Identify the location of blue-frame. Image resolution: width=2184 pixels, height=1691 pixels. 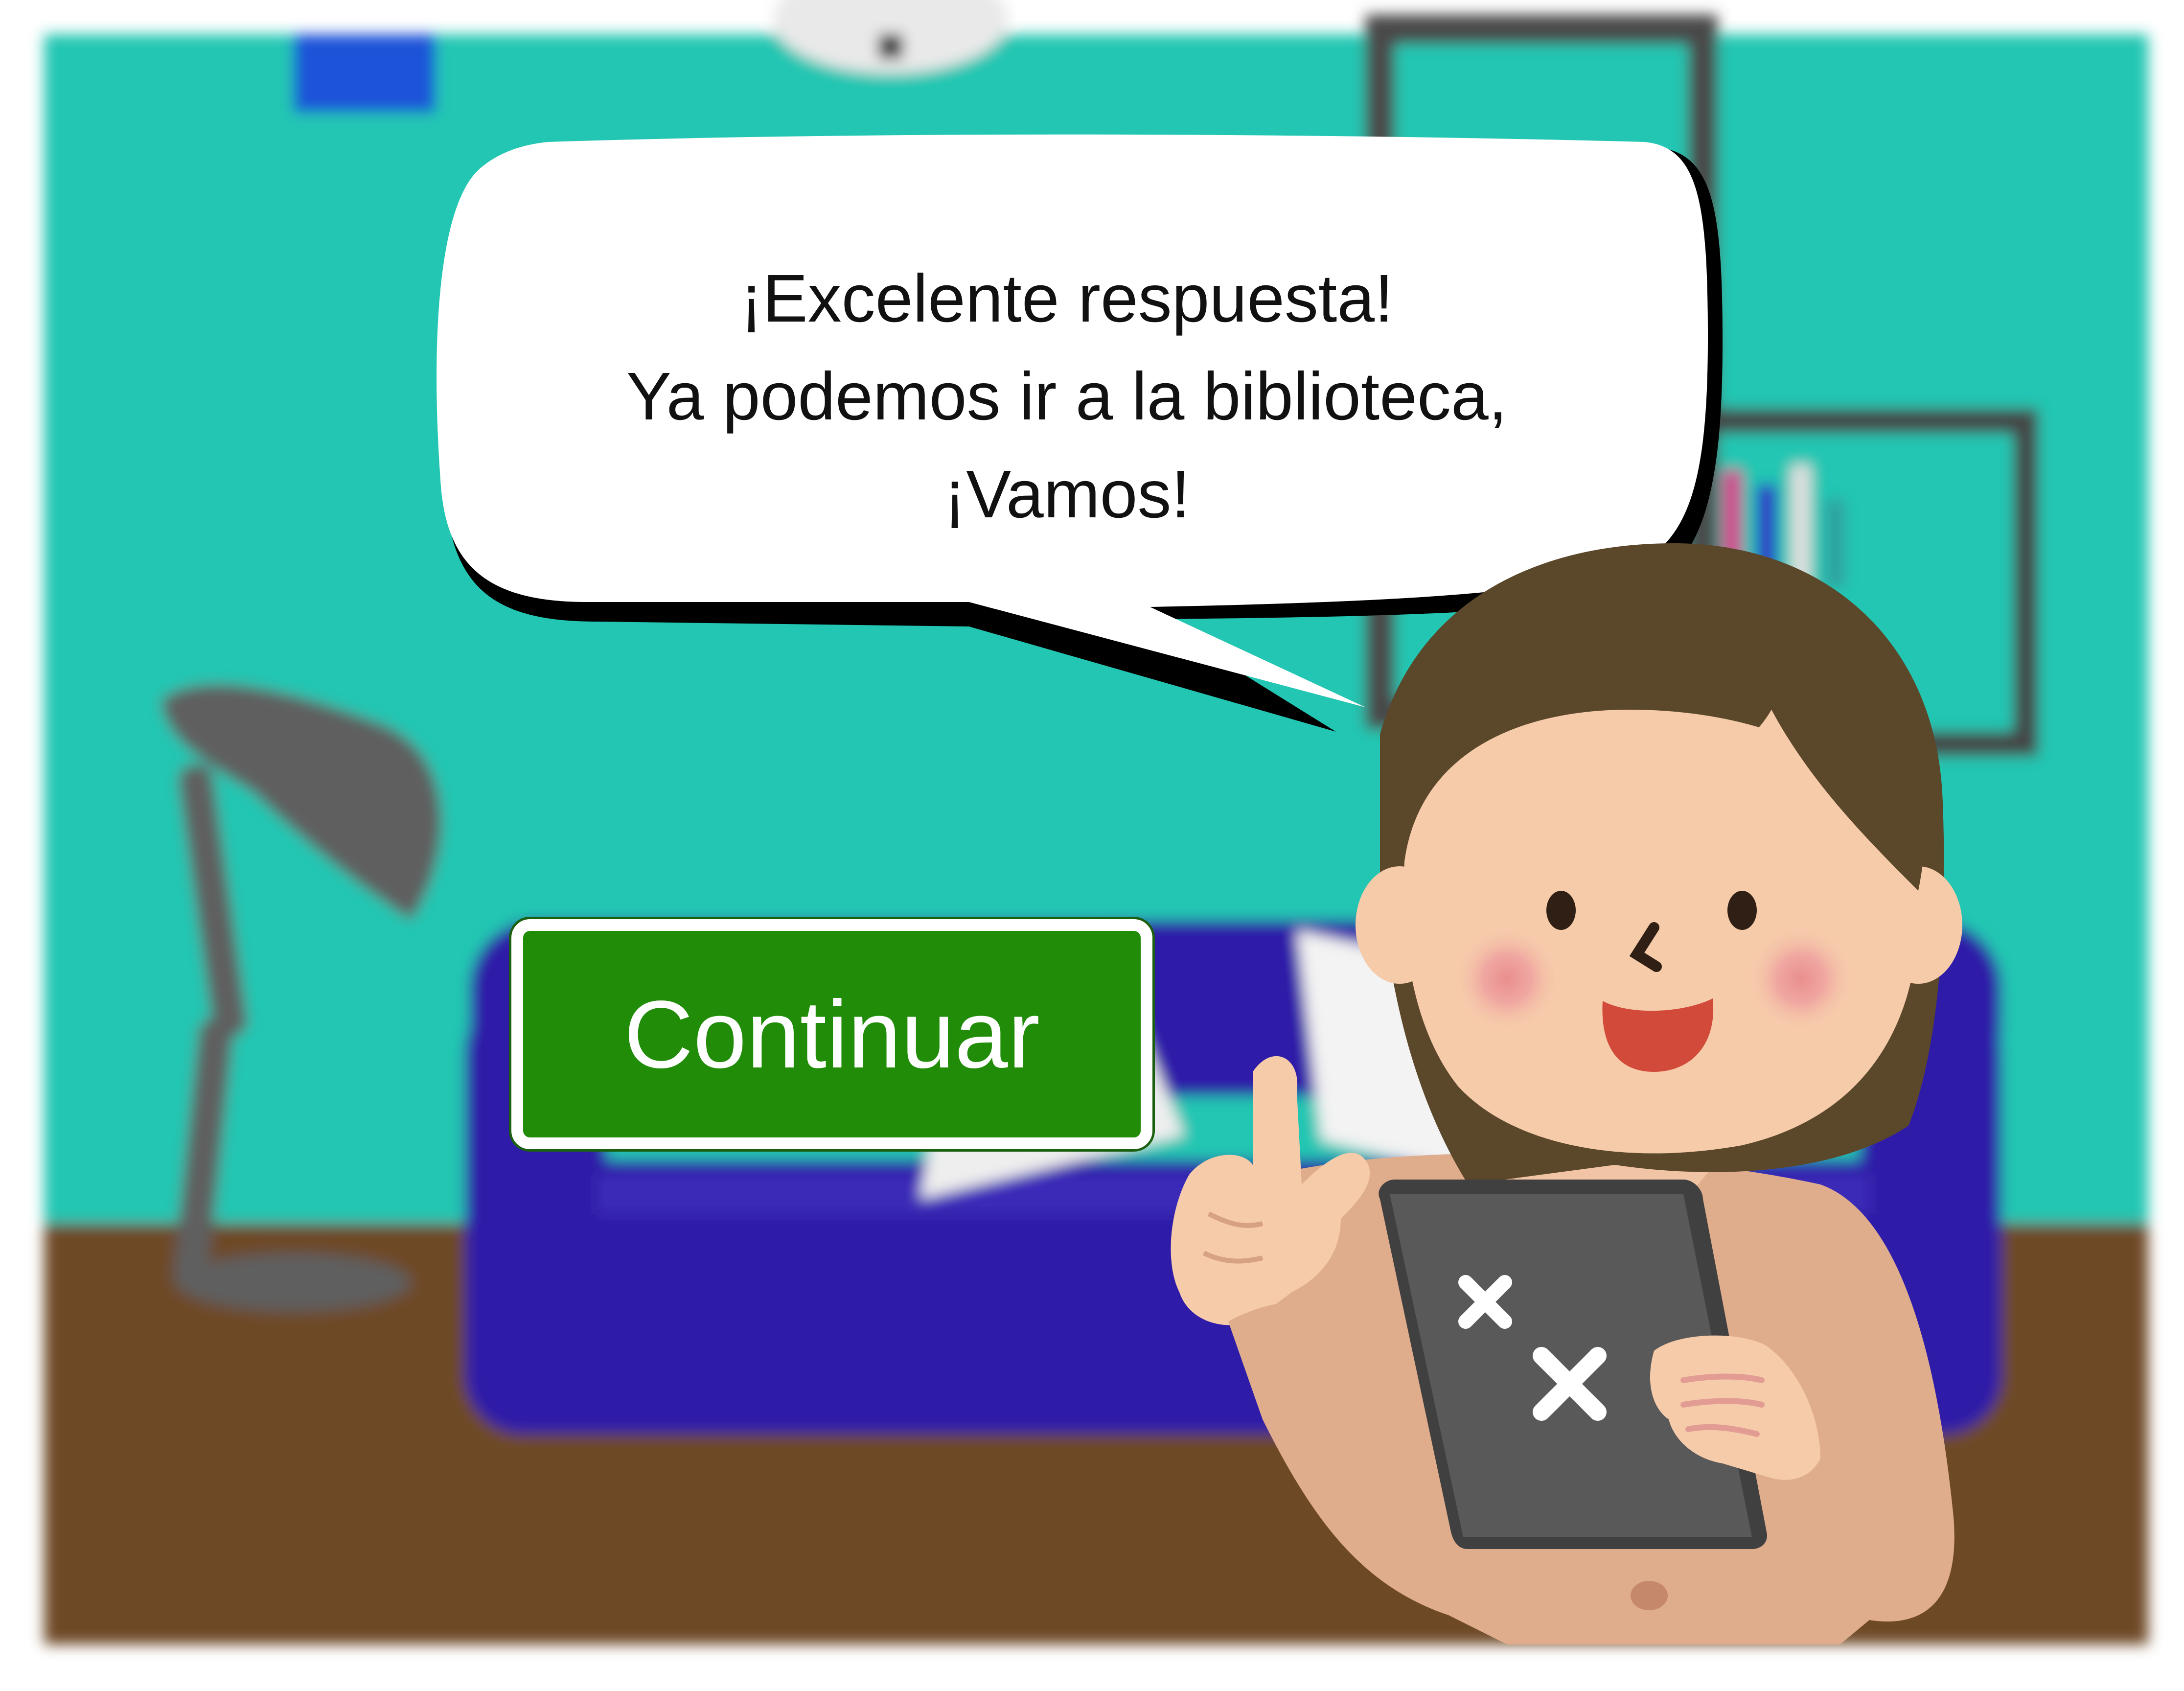
(365, 73).